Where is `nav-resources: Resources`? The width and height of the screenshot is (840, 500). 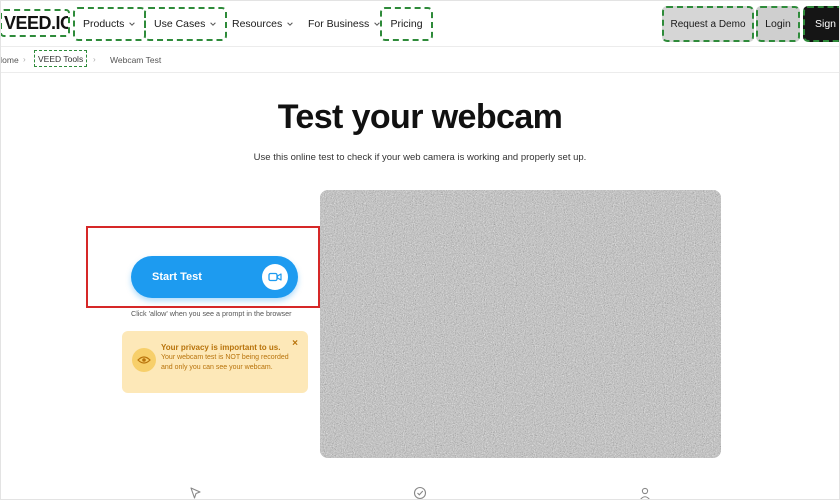 nav-resources: Resources is located at coordinates (263, 24).